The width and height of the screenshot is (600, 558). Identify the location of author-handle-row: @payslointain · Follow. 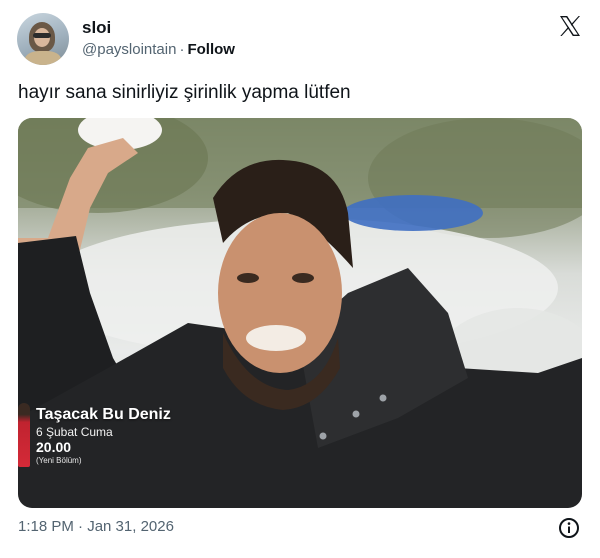
(158, 49).